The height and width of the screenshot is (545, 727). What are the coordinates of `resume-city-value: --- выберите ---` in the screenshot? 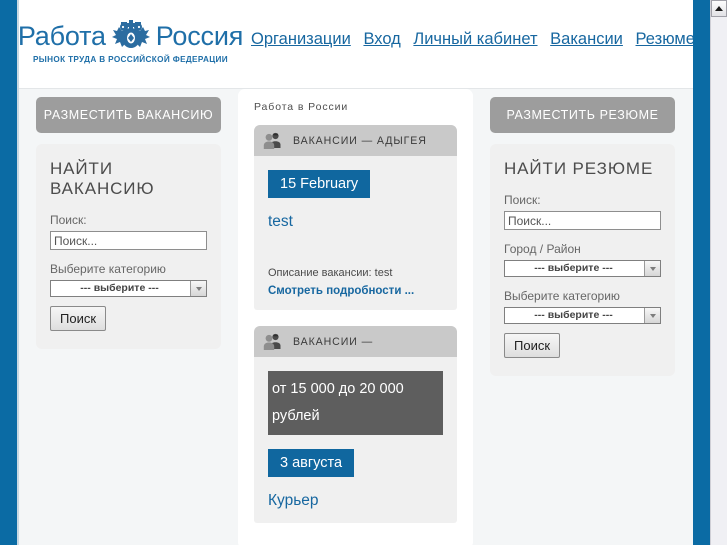 It's located at (573, 268).